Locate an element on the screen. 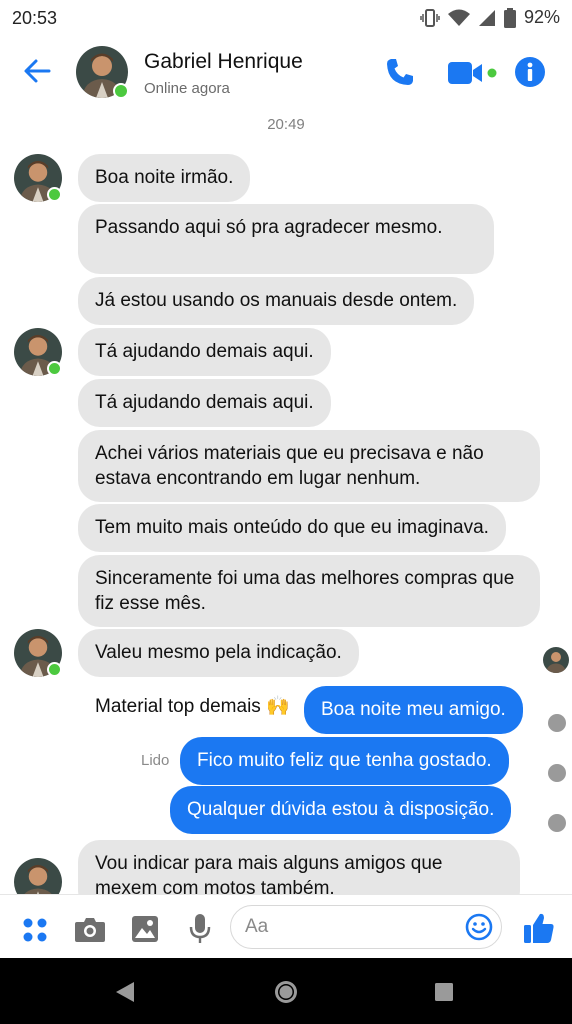 This screenshot has width=572, height=1024. contact-name: Gabriel Henrique is located at coordinates (223, 62).